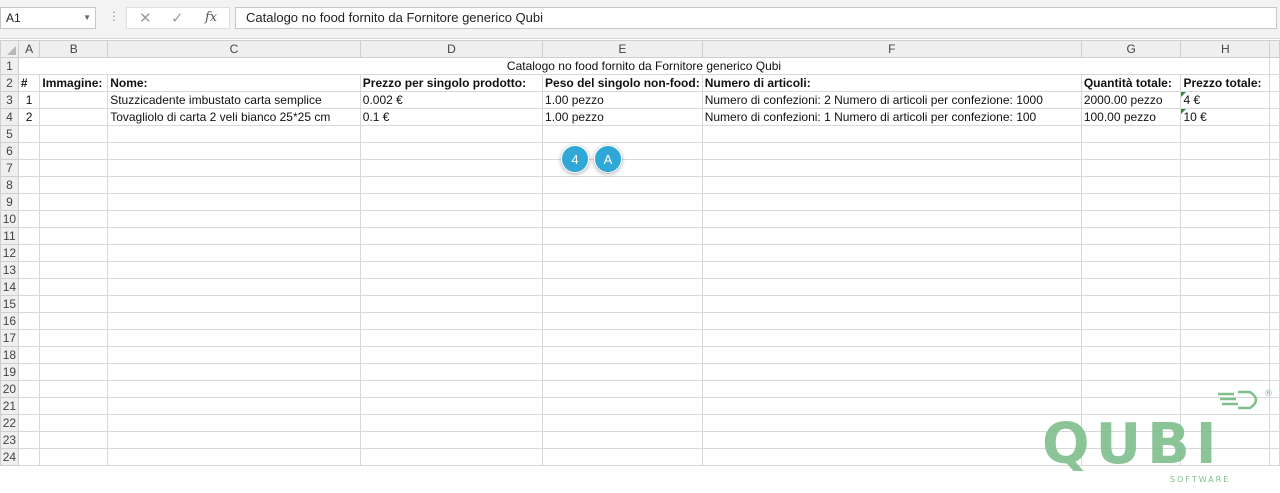  What do you see at coordinates (211, 17) in the screenshot?
I see `function-icon: fx` at bounding box center [211, 17].